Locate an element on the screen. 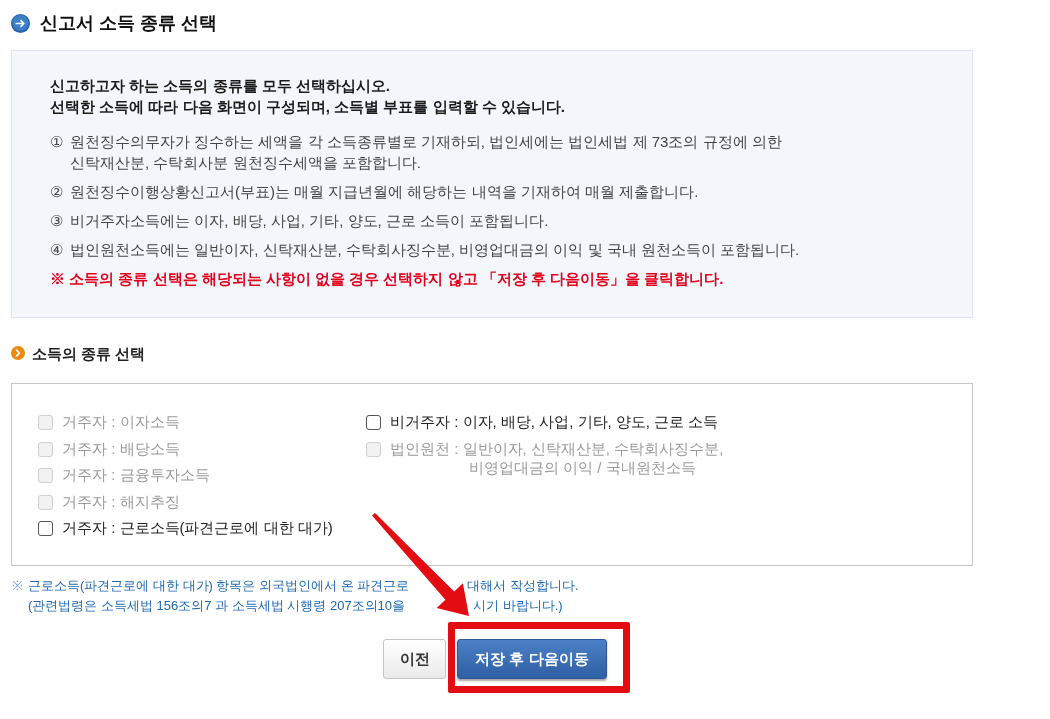 The height and width of the screenshot is (719, 1050). item-number: ② is located at coordinates (57, 192).